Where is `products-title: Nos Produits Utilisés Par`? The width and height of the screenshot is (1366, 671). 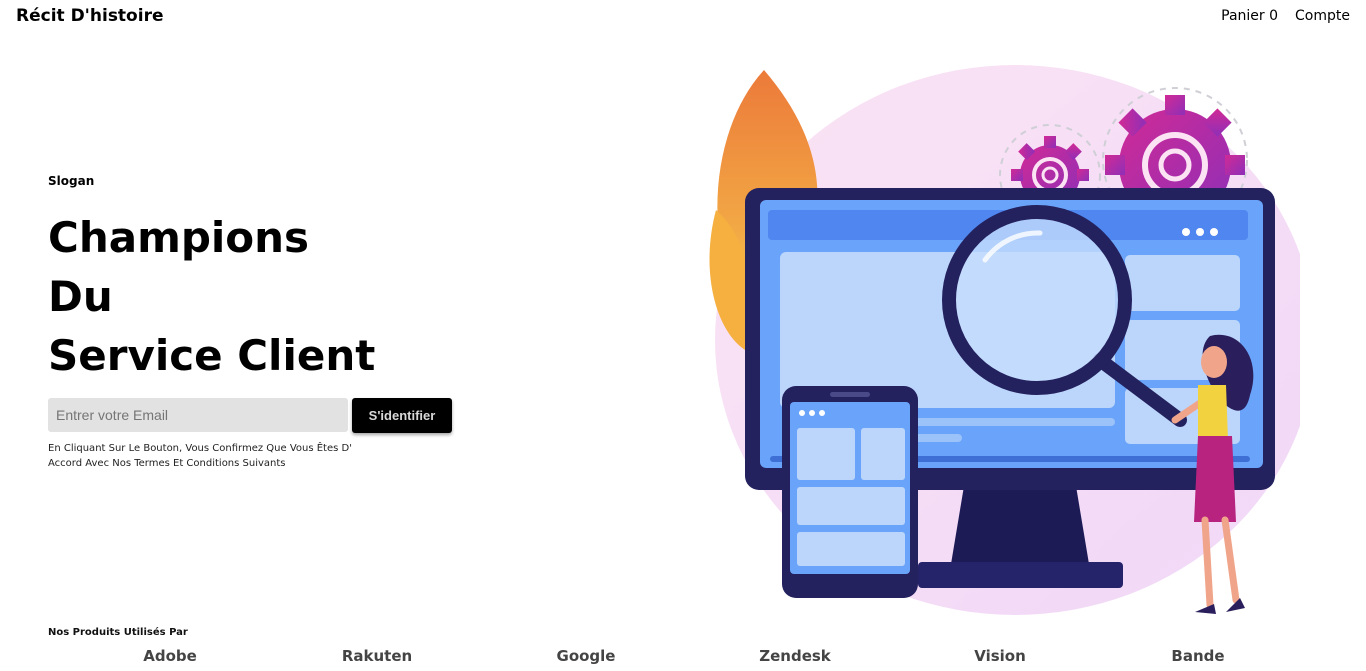 products-title: Nos Produits Utilisés Par is located at coordinates (118, 632).